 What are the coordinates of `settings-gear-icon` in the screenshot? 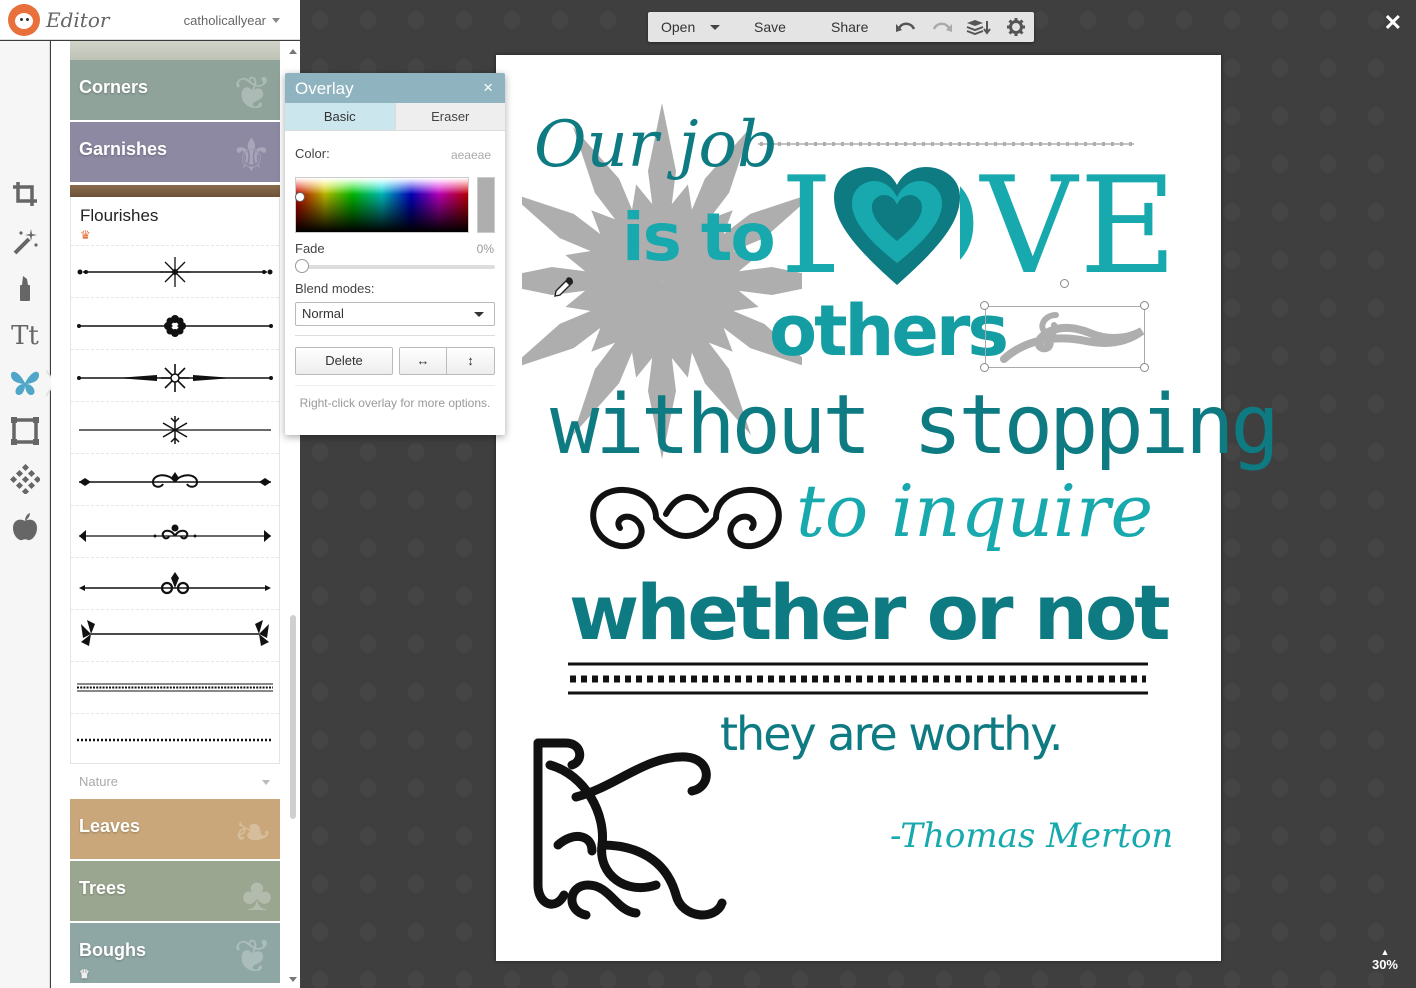 It's located at (1016, 27).